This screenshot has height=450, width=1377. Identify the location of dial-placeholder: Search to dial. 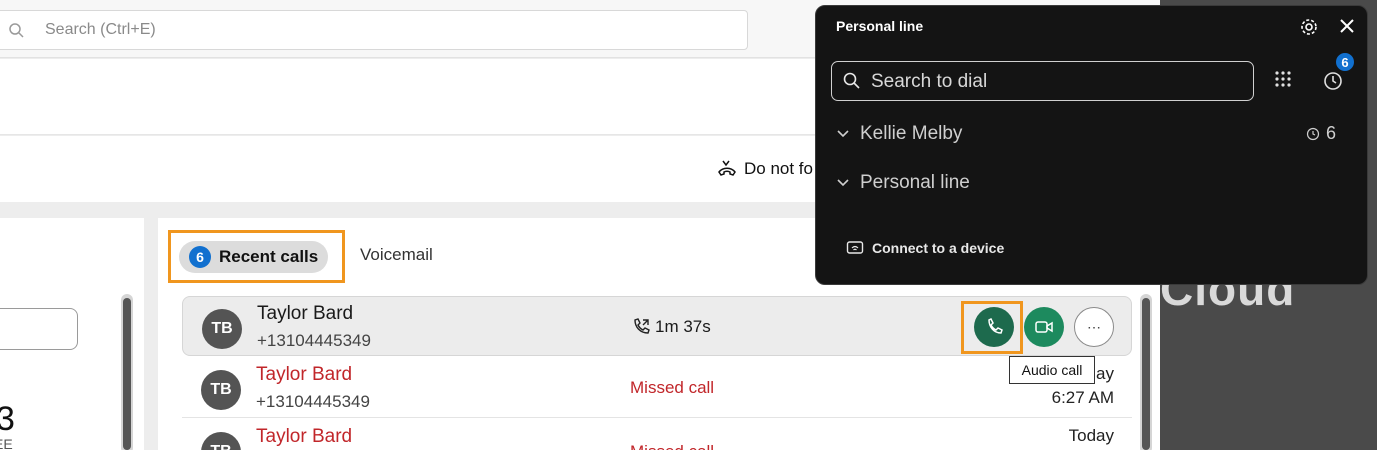
(929, 81).